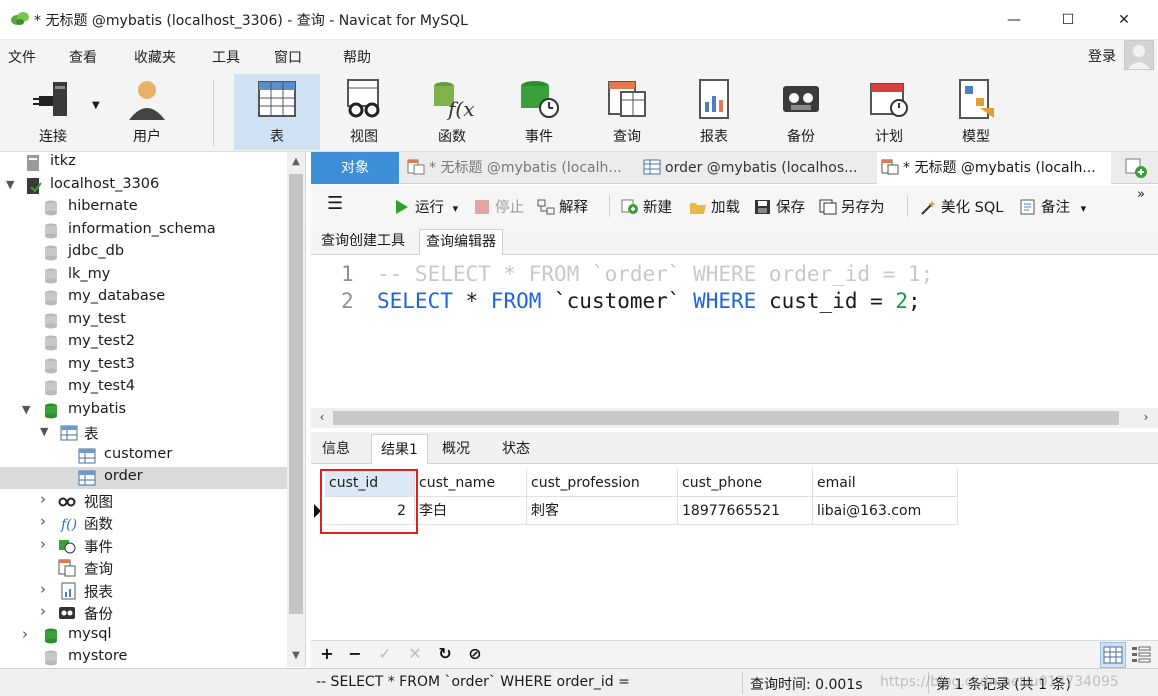 The height and width of the screenshot is (696, 1158). Describe the element at coordinates (779, 206) in the screenshot. I see `save-button: 保存` at that location.